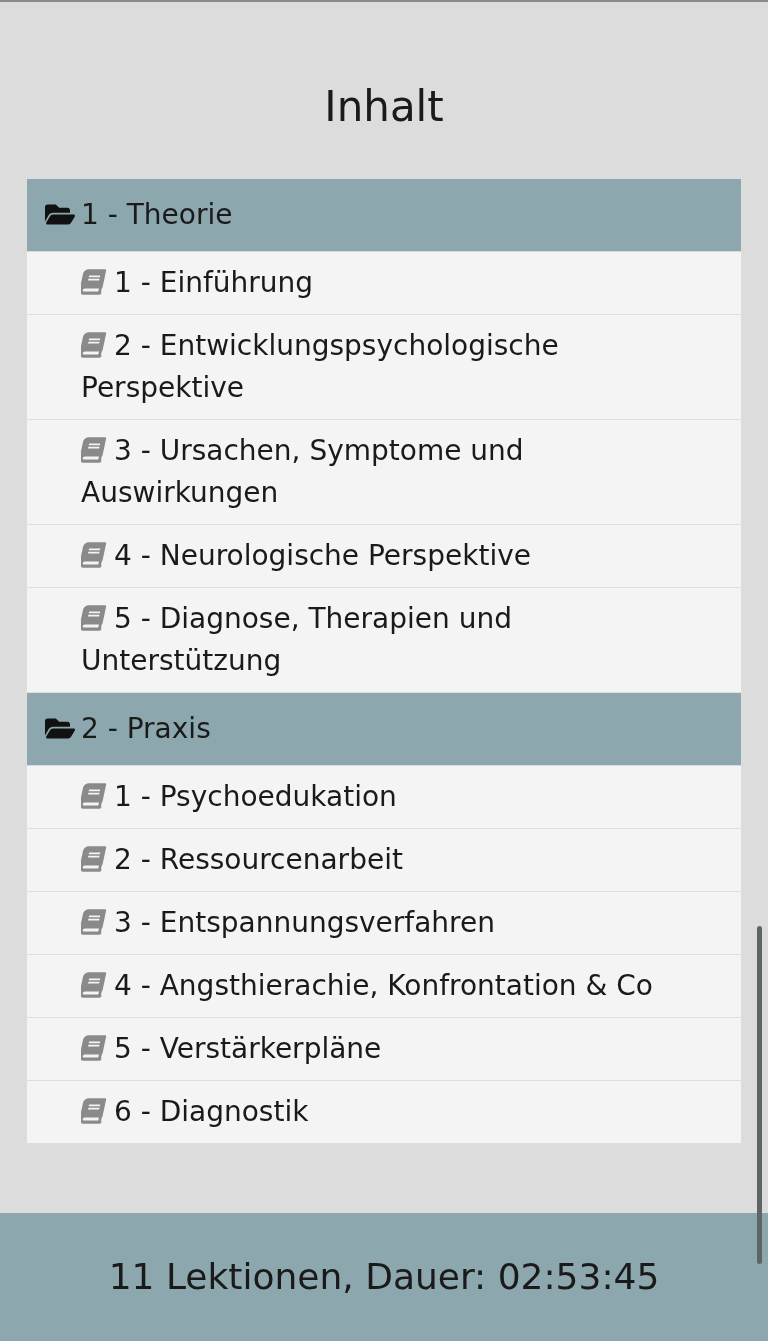  What do you see at coordinates (384, 923) in the screenshot?
I see `lesson-link: 3 - Entspannungsverfahren` at bounding box center [384, 923].